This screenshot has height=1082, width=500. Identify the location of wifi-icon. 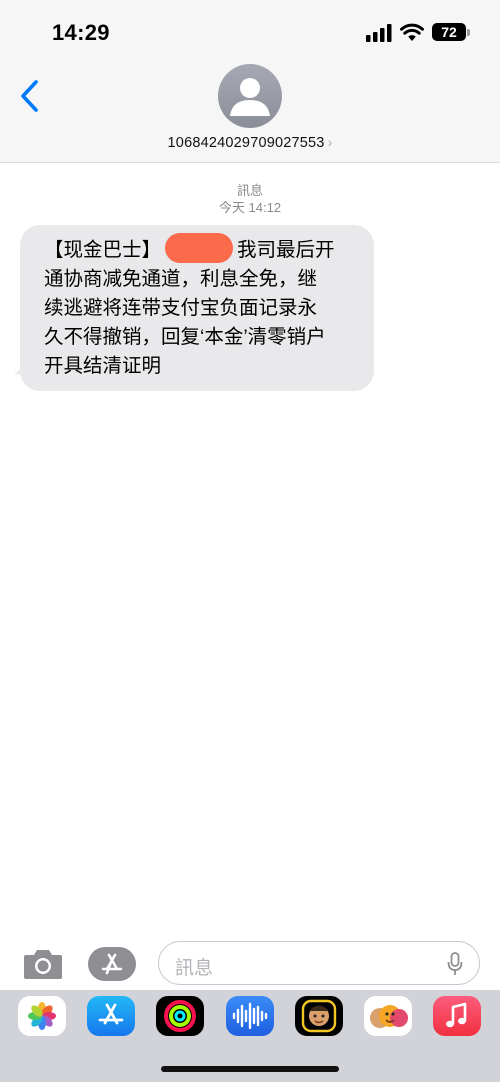
(412, 32).